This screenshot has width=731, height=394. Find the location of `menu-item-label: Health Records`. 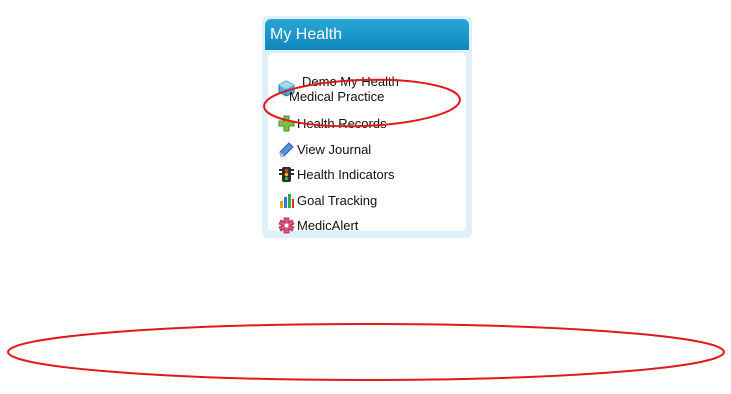

menu-item-label: Health Records is located at coordinates (342, 123).